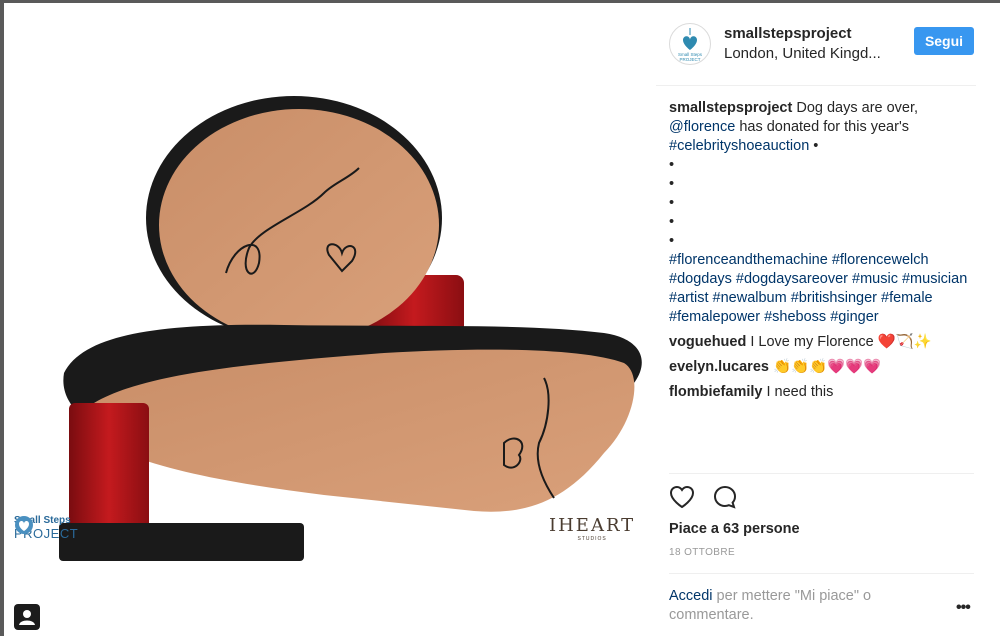 Image resolution: width=1000 pixels, height=636 pixels. Describe the element at coordinates (689, 298) in the screenshot. I see `hashtag-link: #artist` at that location.